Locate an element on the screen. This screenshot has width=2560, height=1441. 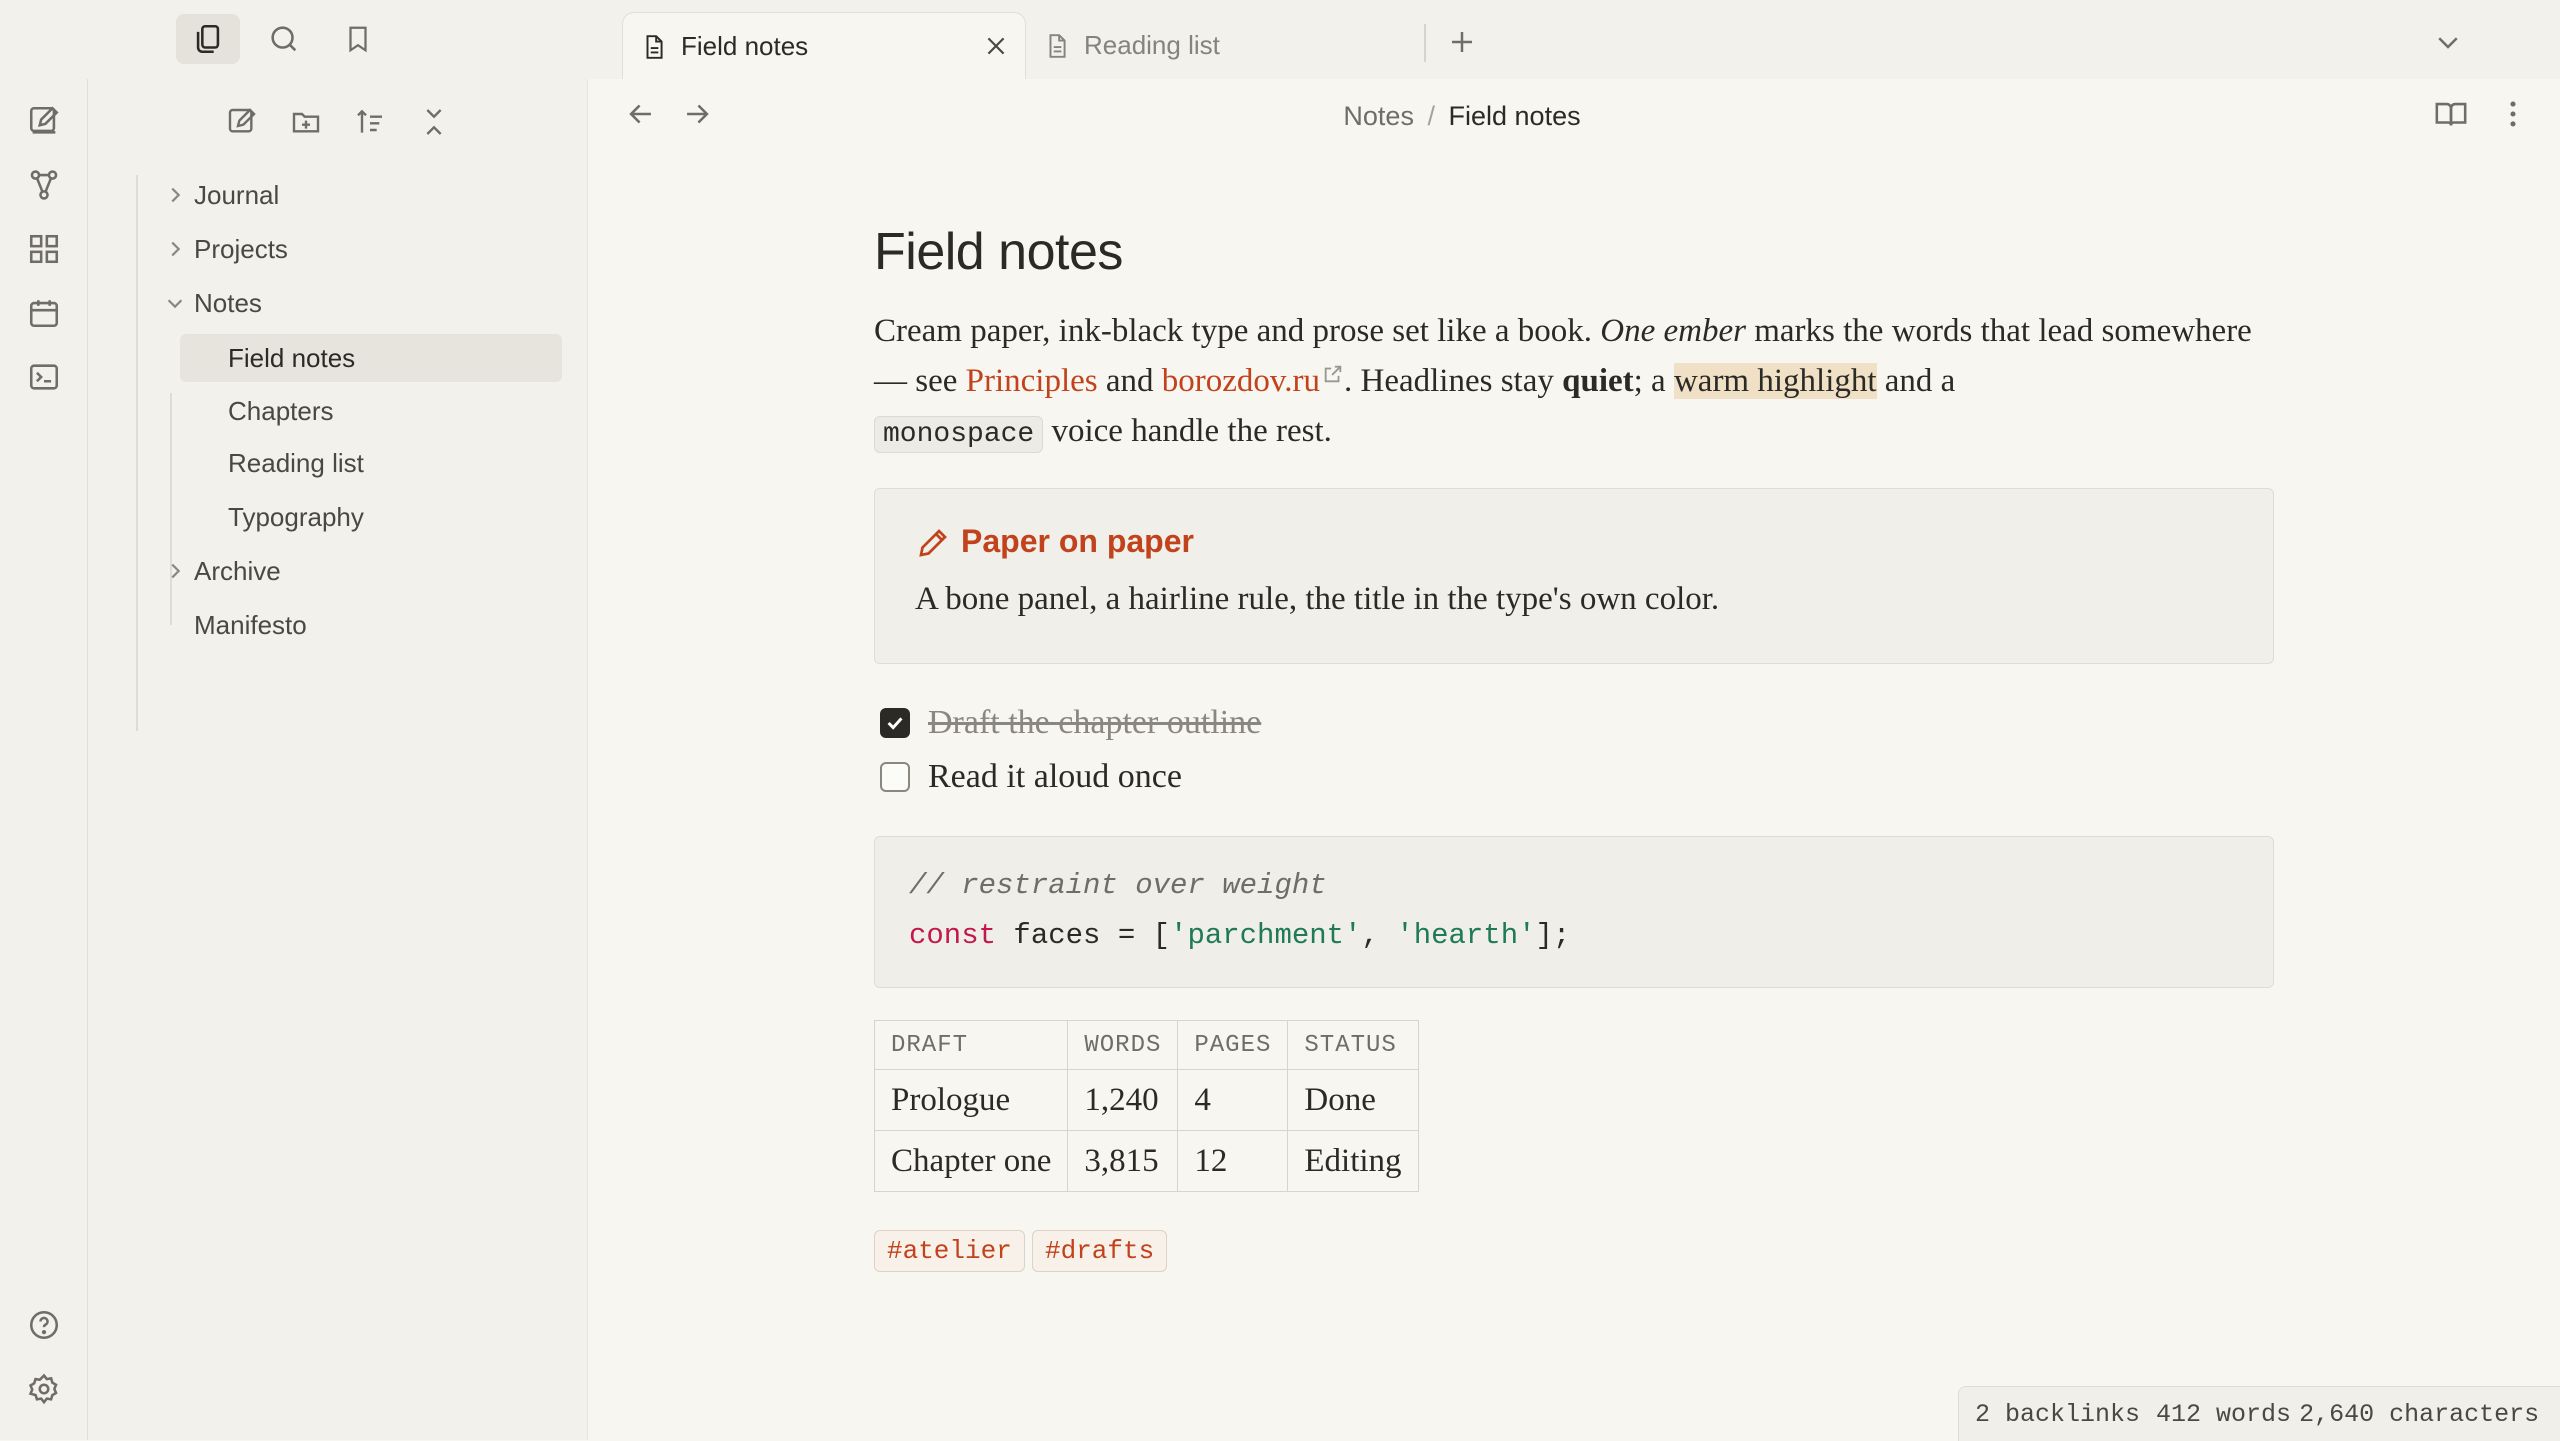
sidebar-item-notes: Notes is located at coordinates (214, 303).